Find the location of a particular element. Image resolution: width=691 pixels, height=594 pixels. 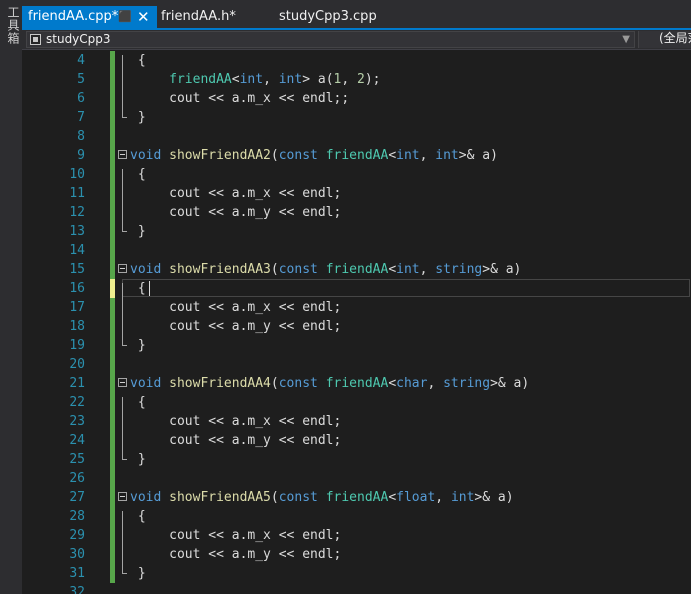

scope-dropdown: (全局范围) is located at coordinates (664, 39).